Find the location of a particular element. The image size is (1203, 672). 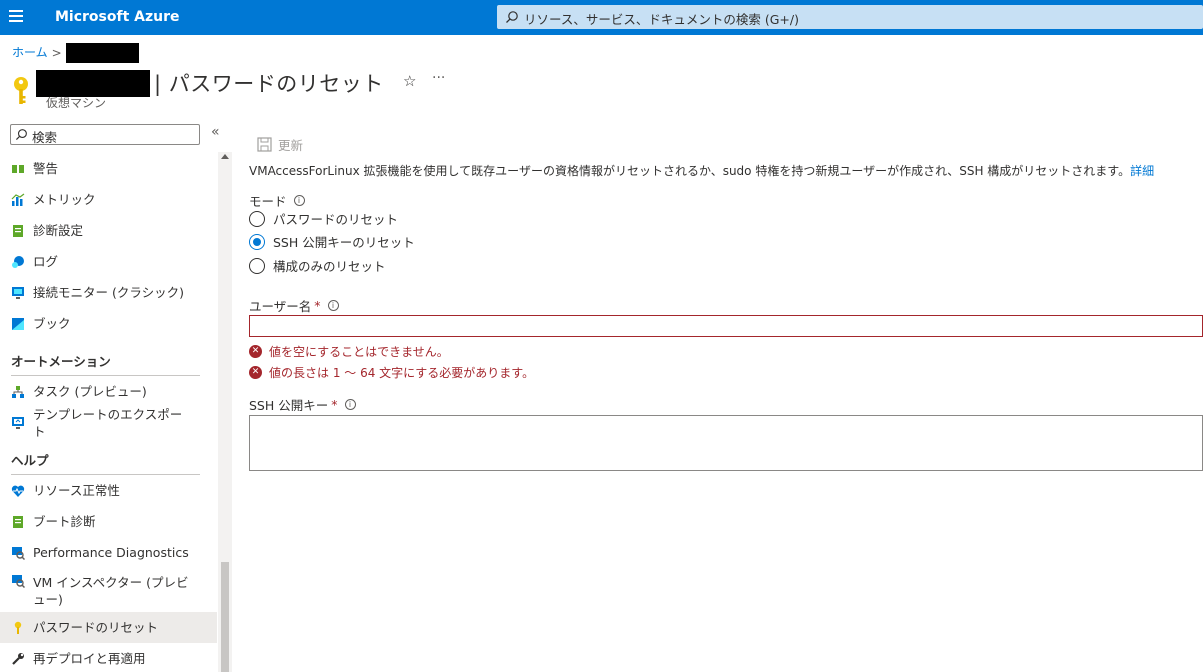

sidebar-item-label: 診断設定 is located at coordinates (58, 230).